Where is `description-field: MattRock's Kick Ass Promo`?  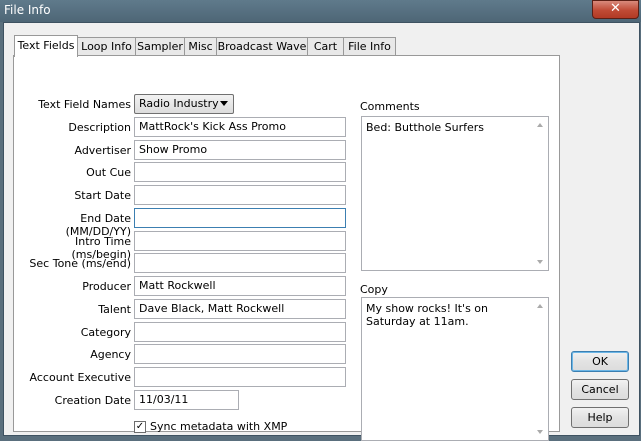 description-field: MattRock's Kick Ass Promo is located at coordinates (240, 127).